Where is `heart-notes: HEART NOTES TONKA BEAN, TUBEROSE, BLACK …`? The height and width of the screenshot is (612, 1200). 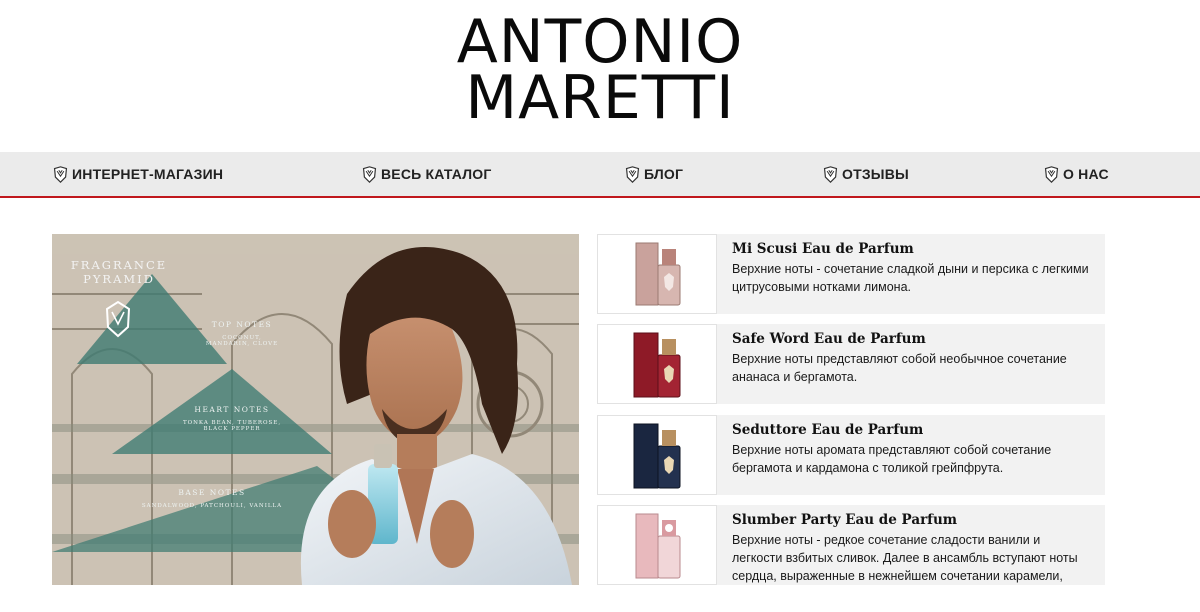 heart-notes: HEART NOTES TONKA BEAN, TUBEROSE, BLACK … is located at coordinates (232, 418).